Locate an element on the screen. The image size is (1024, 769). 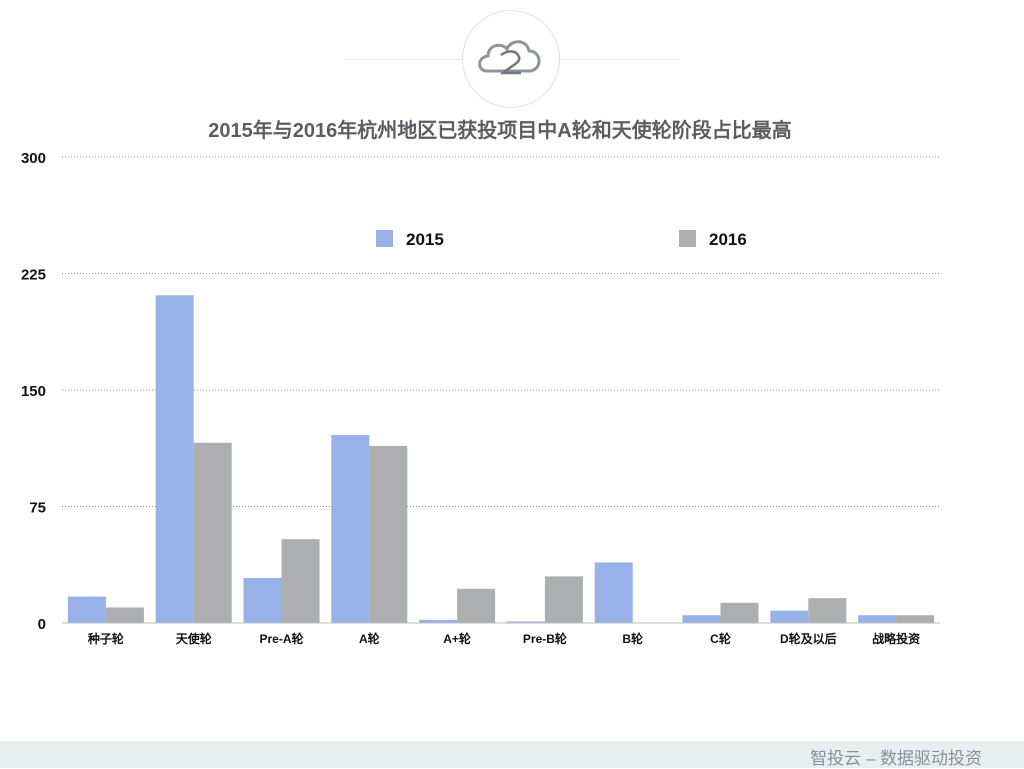
y-tick-label: 300 is located at coordinates (33, 158).